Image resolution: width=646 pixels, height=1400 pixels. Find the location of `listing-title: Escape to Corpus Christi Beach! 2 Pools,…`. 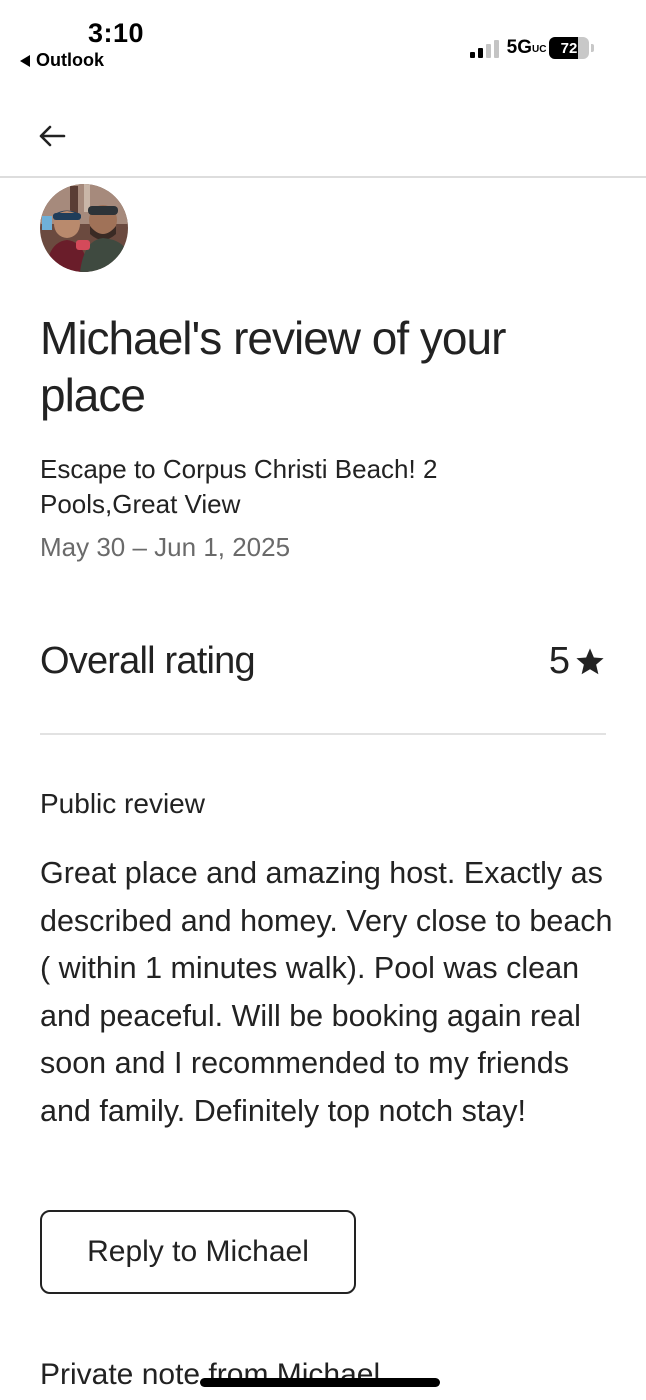

listing-title: Escape to Corpus Christi Beach! 2 Pools,… is located at coordinates (239, 486).